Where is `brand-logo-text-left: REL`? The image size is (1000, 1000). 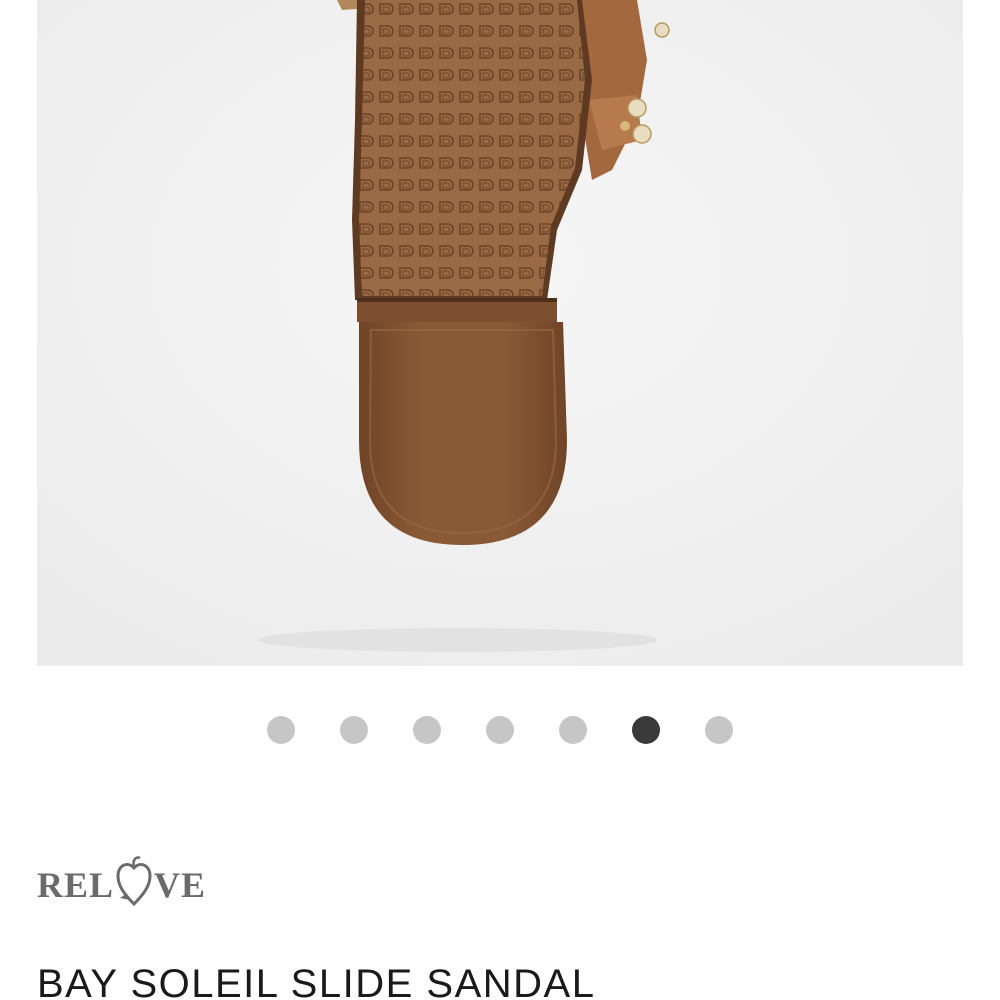 brand-logo-text-left: REL is located at coordinates (76, 885).